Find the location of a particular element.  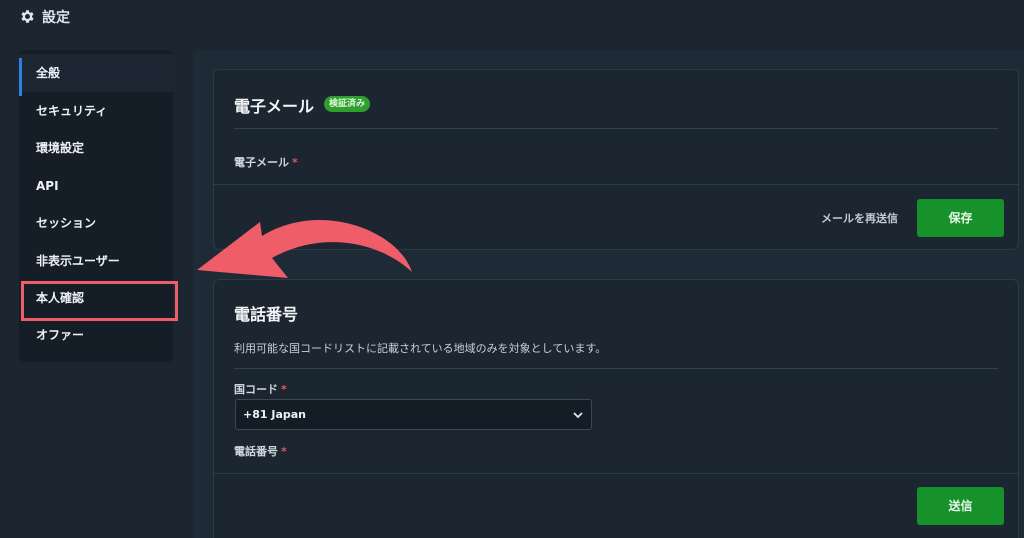

sidebar-item-hidden-users: 非表示ユーザー is located at coordinates (96, 261).